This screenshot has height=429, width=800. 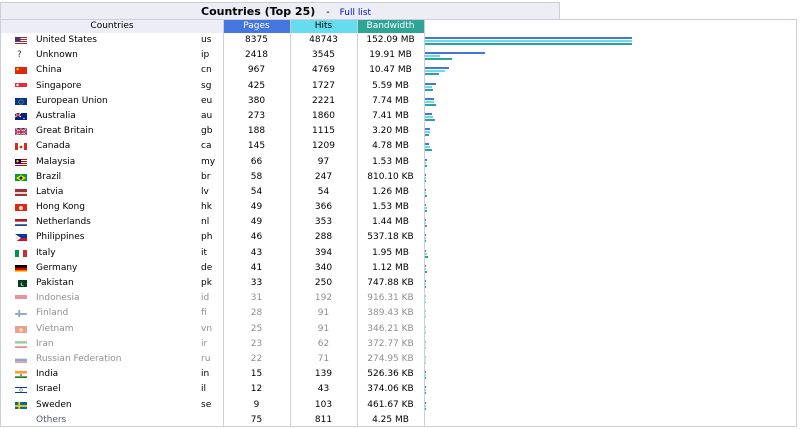 I want to click on hits-value: 1860, so click(x=323, y=115).